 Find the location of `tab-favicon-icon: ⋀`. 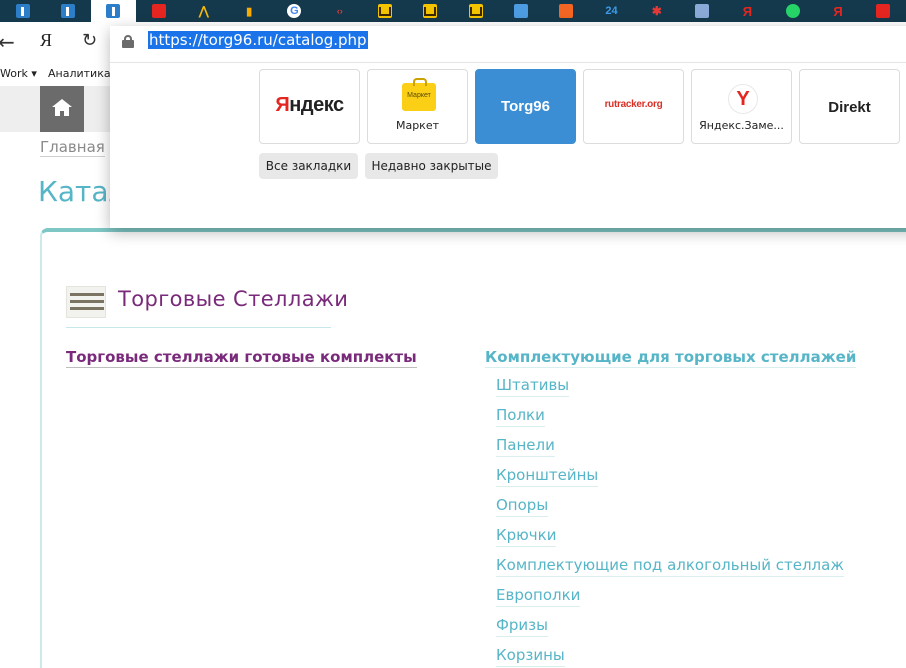

tab-favicon-icon: ⋀ is located at coordinates (203, 11).